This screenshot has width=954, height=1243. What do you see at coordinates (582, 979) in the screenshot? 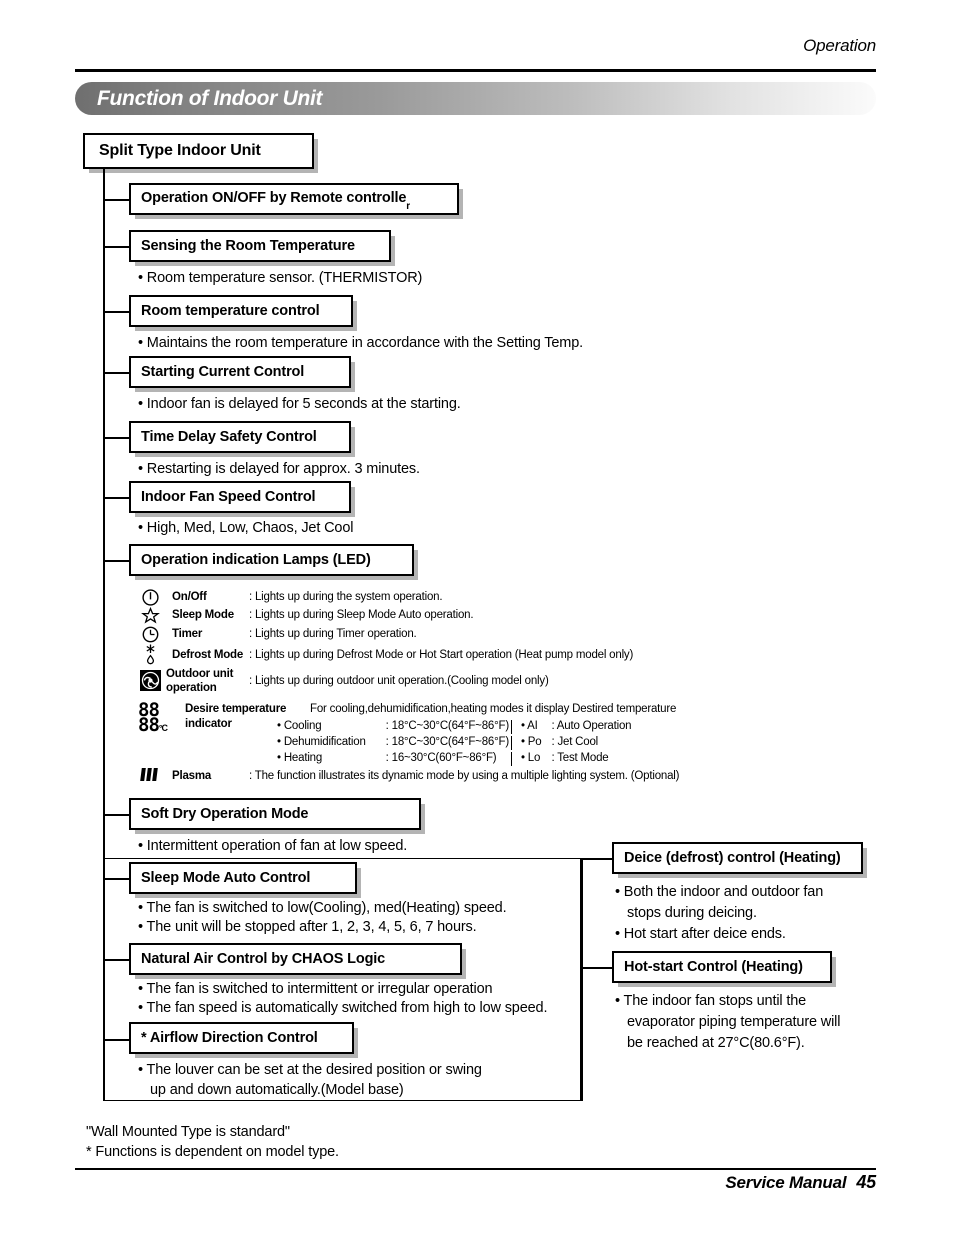
I see `right-spine` at bounding box center [582, 979].